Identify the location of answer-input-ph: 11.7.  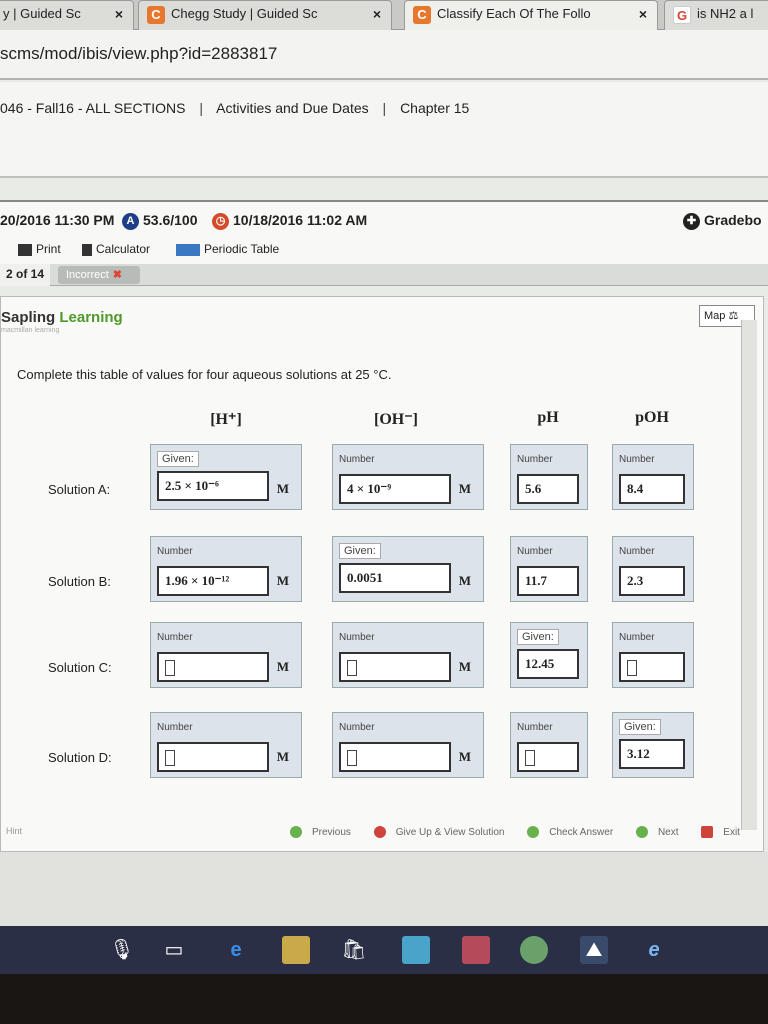
(548, 581).